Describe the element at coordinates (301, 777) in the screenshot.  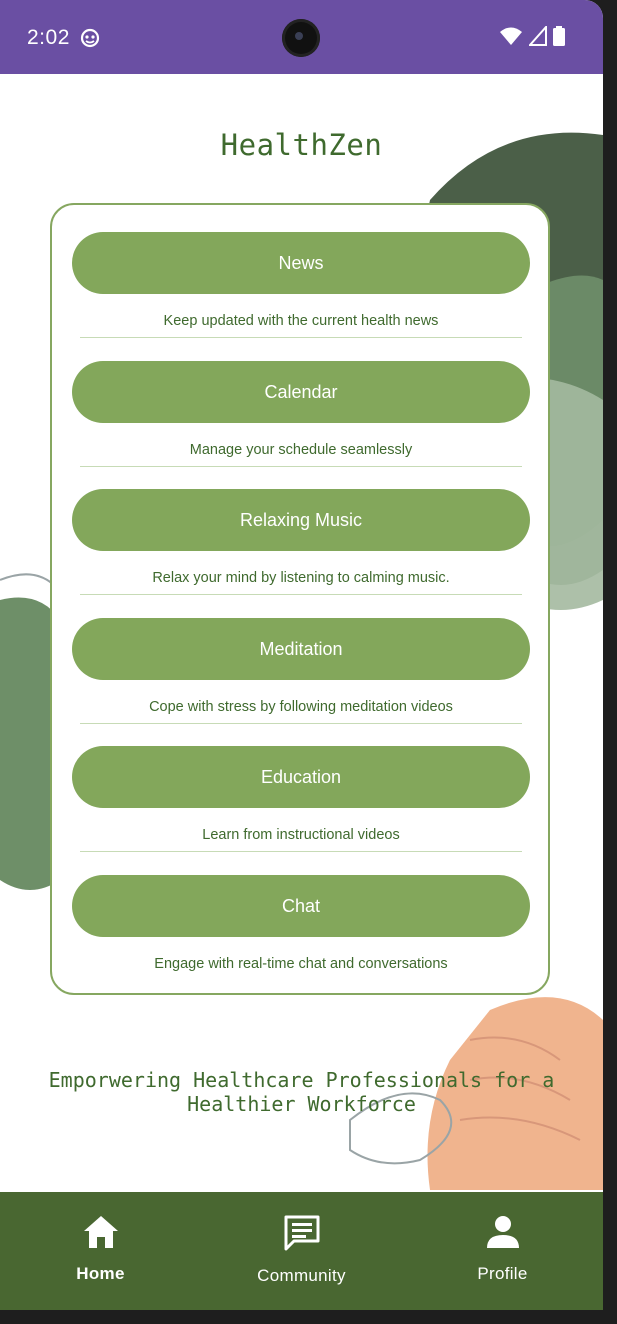
I see `education-button: Education` at that location.